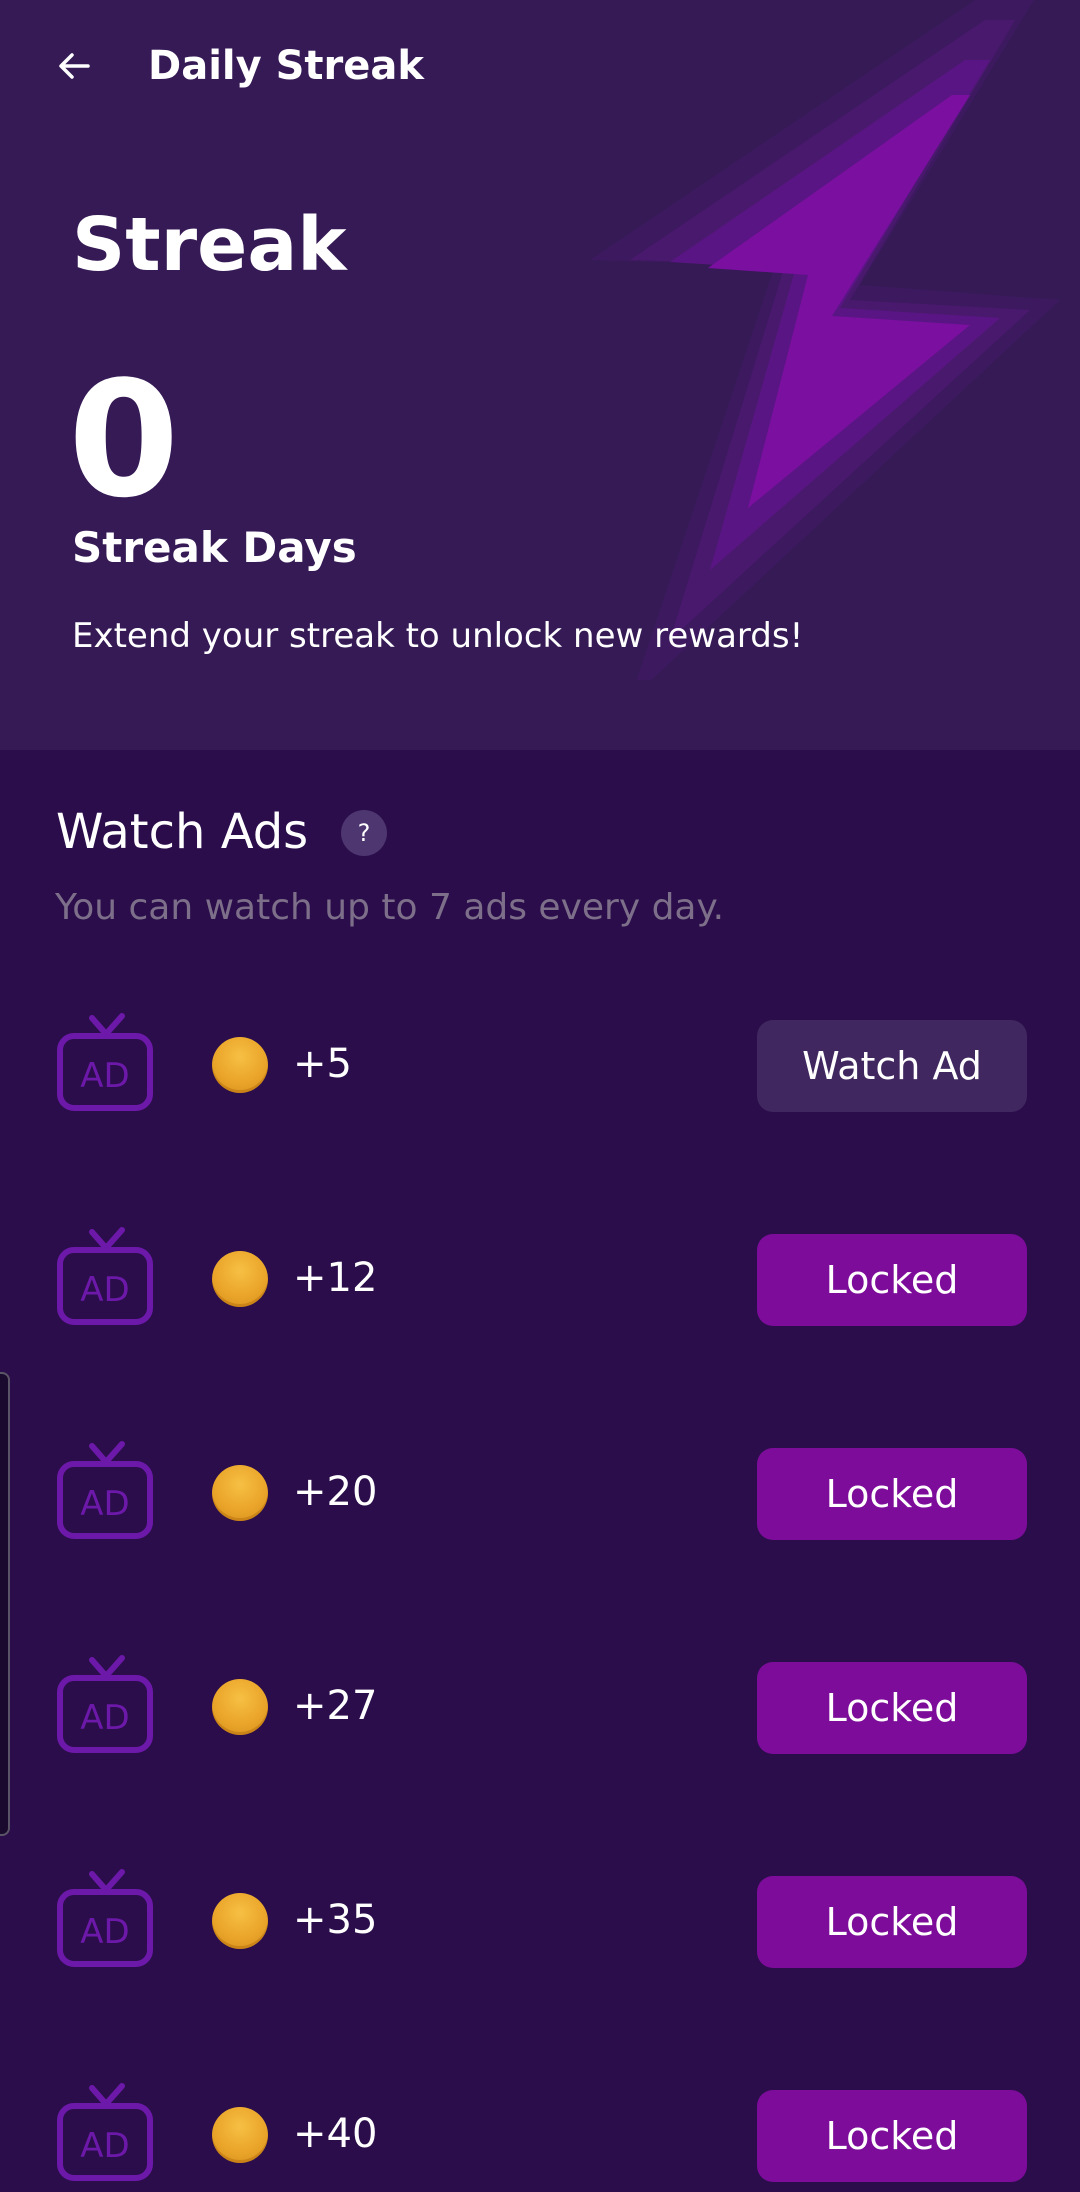 The image size is (1080, 2192). I want to click on watch-ads-title: Watch Ads, so click(182, 832).